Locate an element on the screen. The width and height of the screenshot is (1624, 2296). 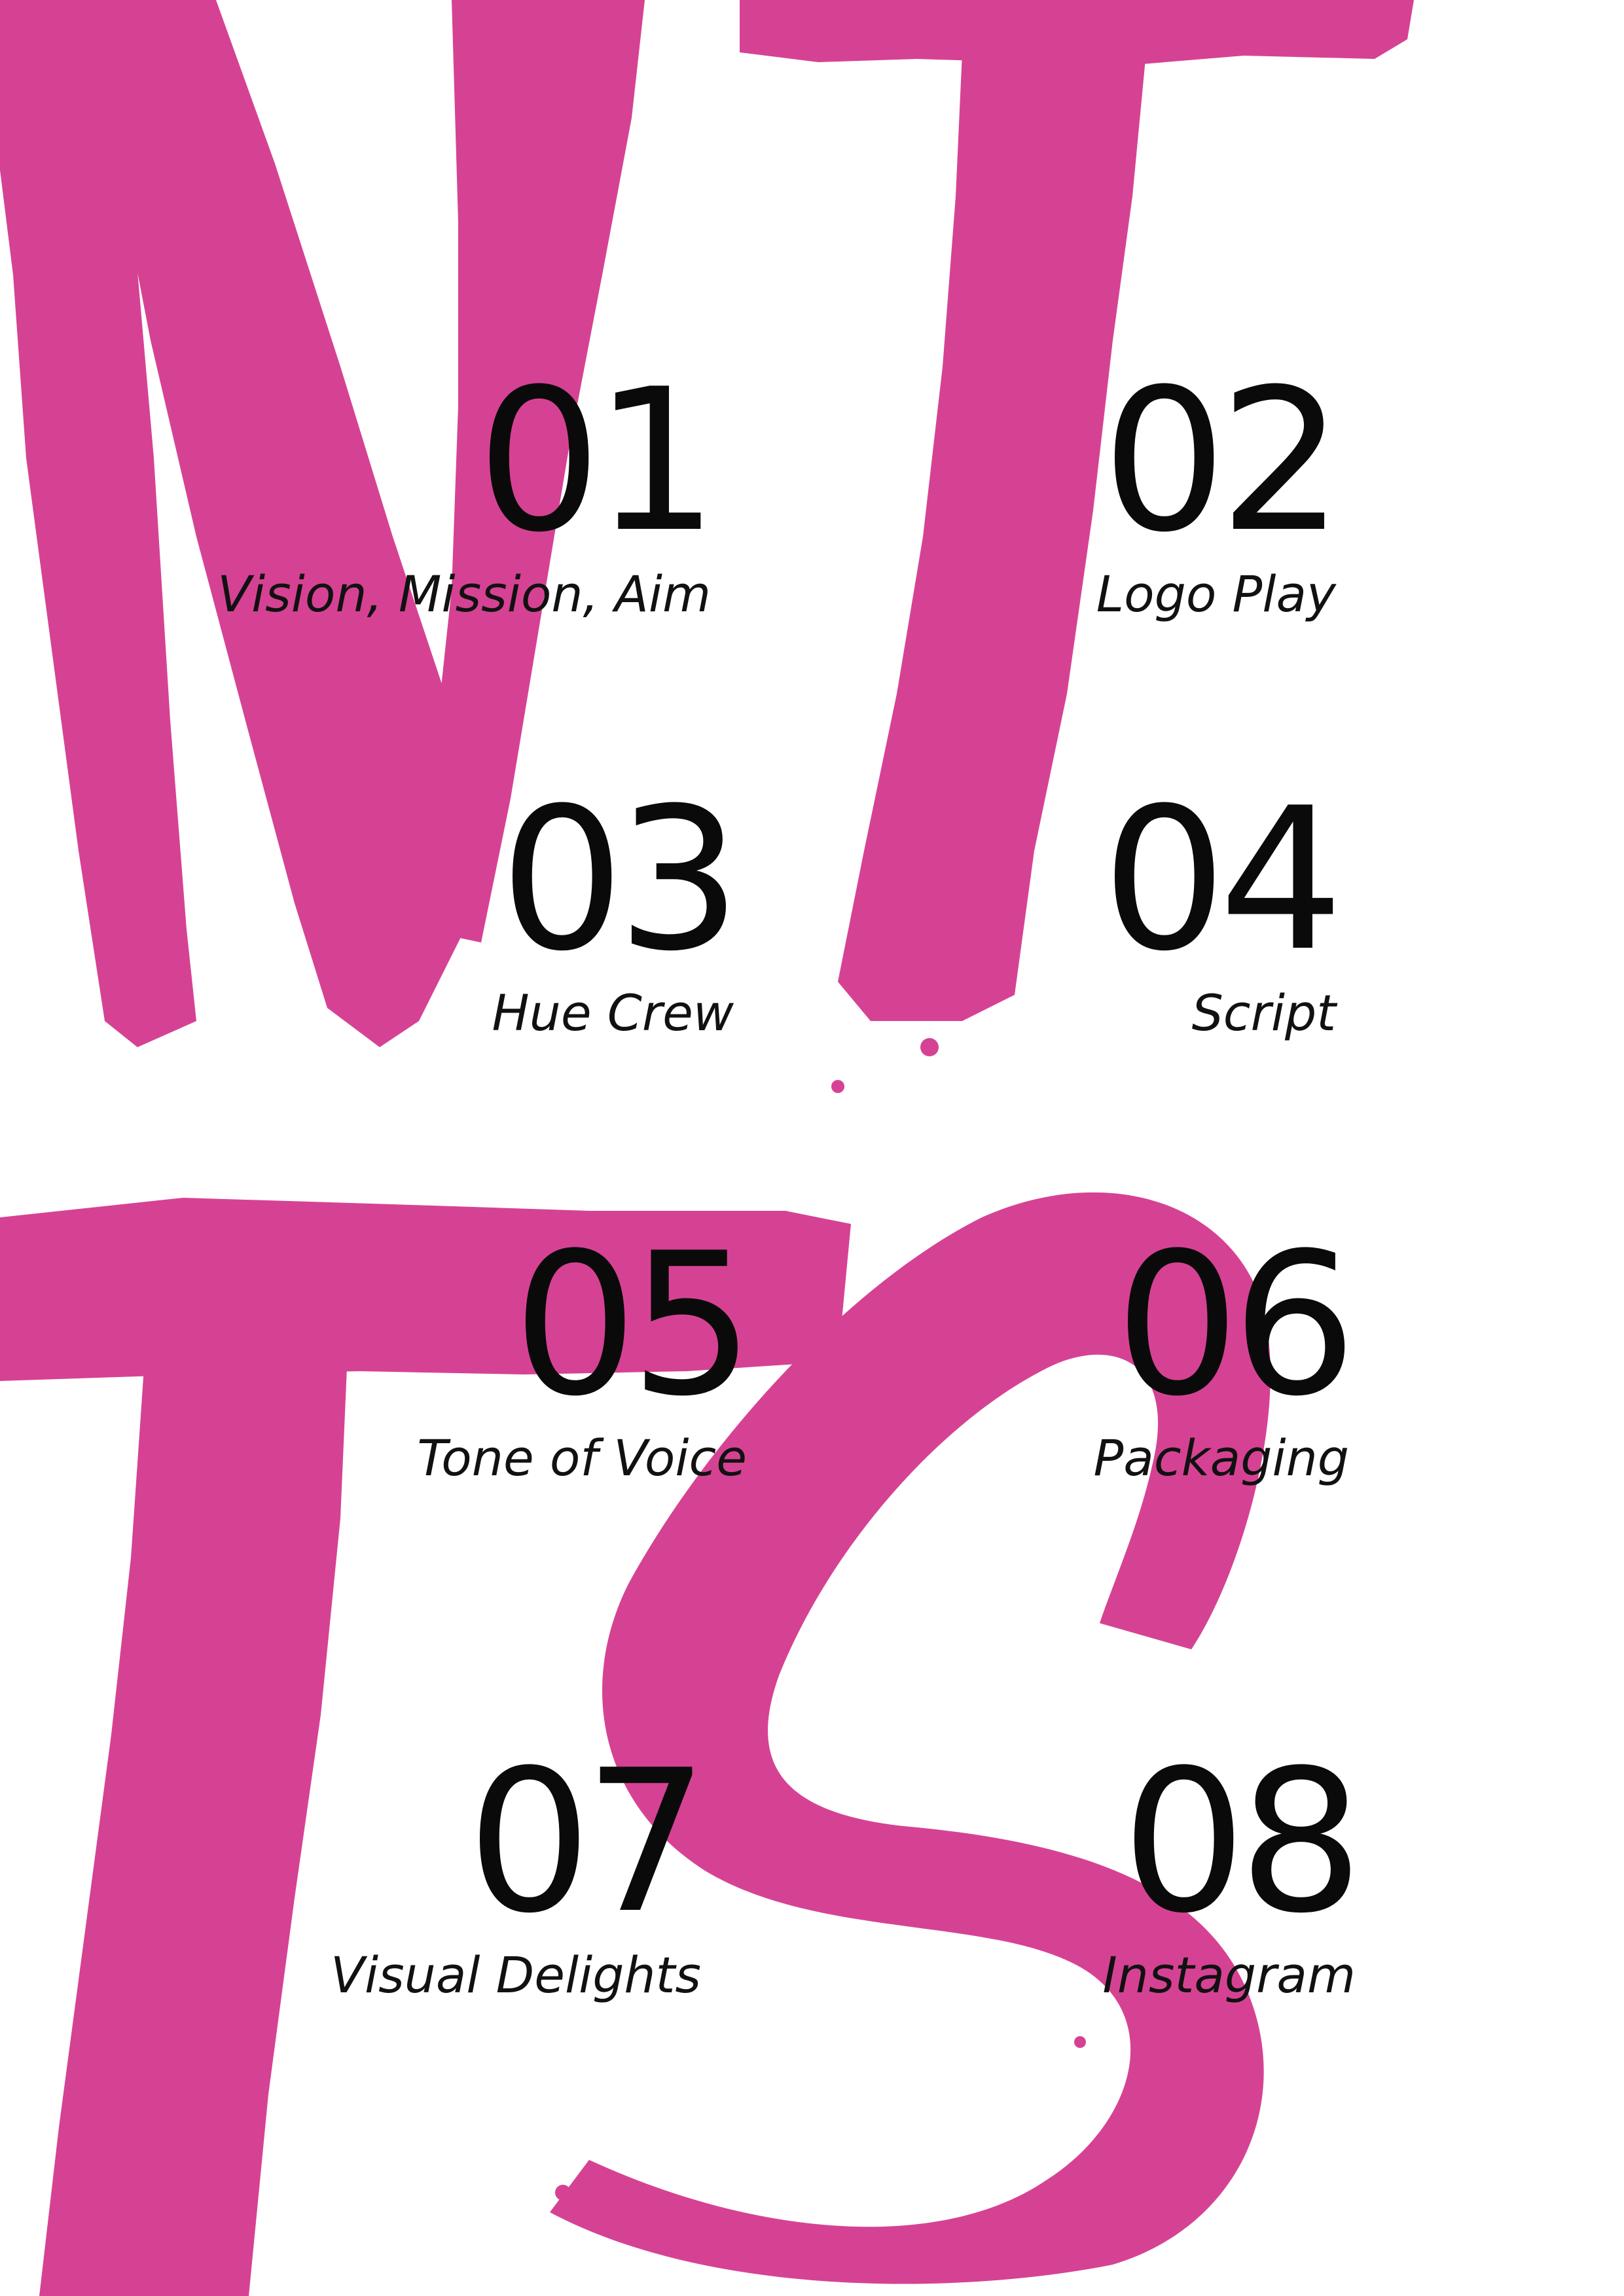
toc-entry-07: 07 Visual Delights is located at coordinates (519, 1866).